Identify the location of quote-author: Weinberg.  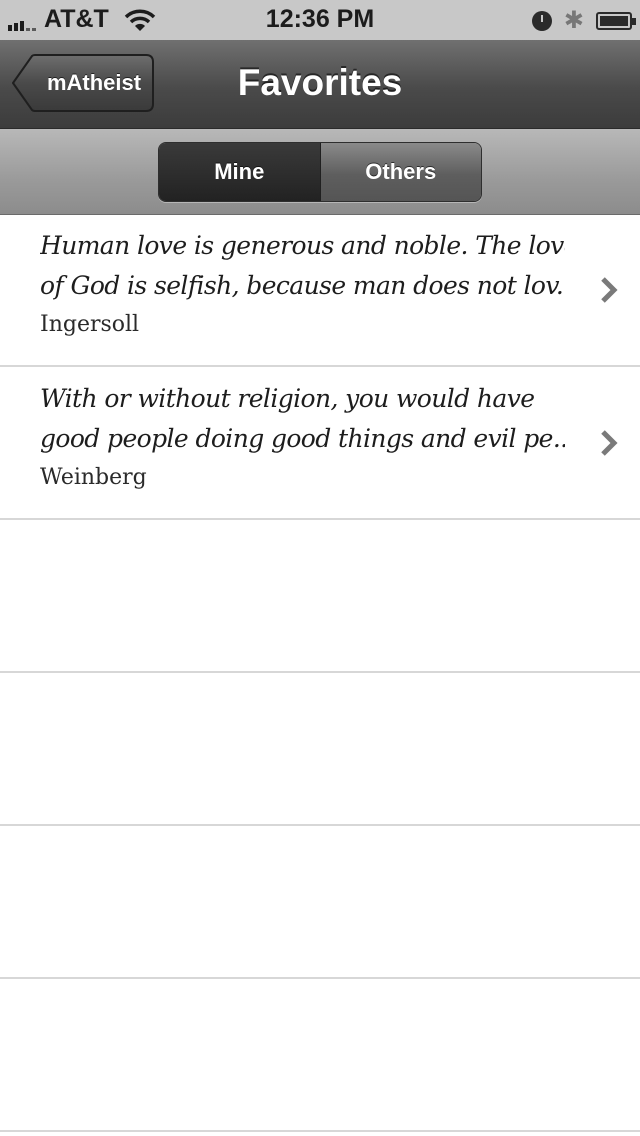
(93, 477).